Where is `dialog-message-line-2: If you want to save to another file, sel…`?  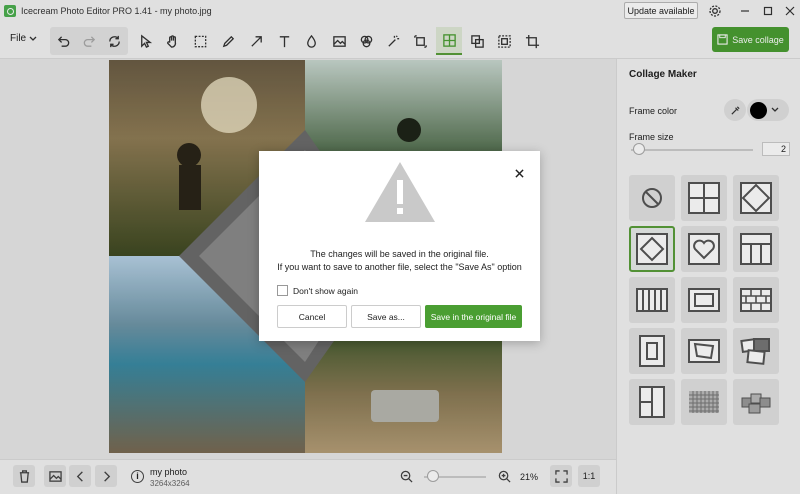 dialog-message-line-2: If you want to save to another file, sel… is located at coordinates (399, 267).